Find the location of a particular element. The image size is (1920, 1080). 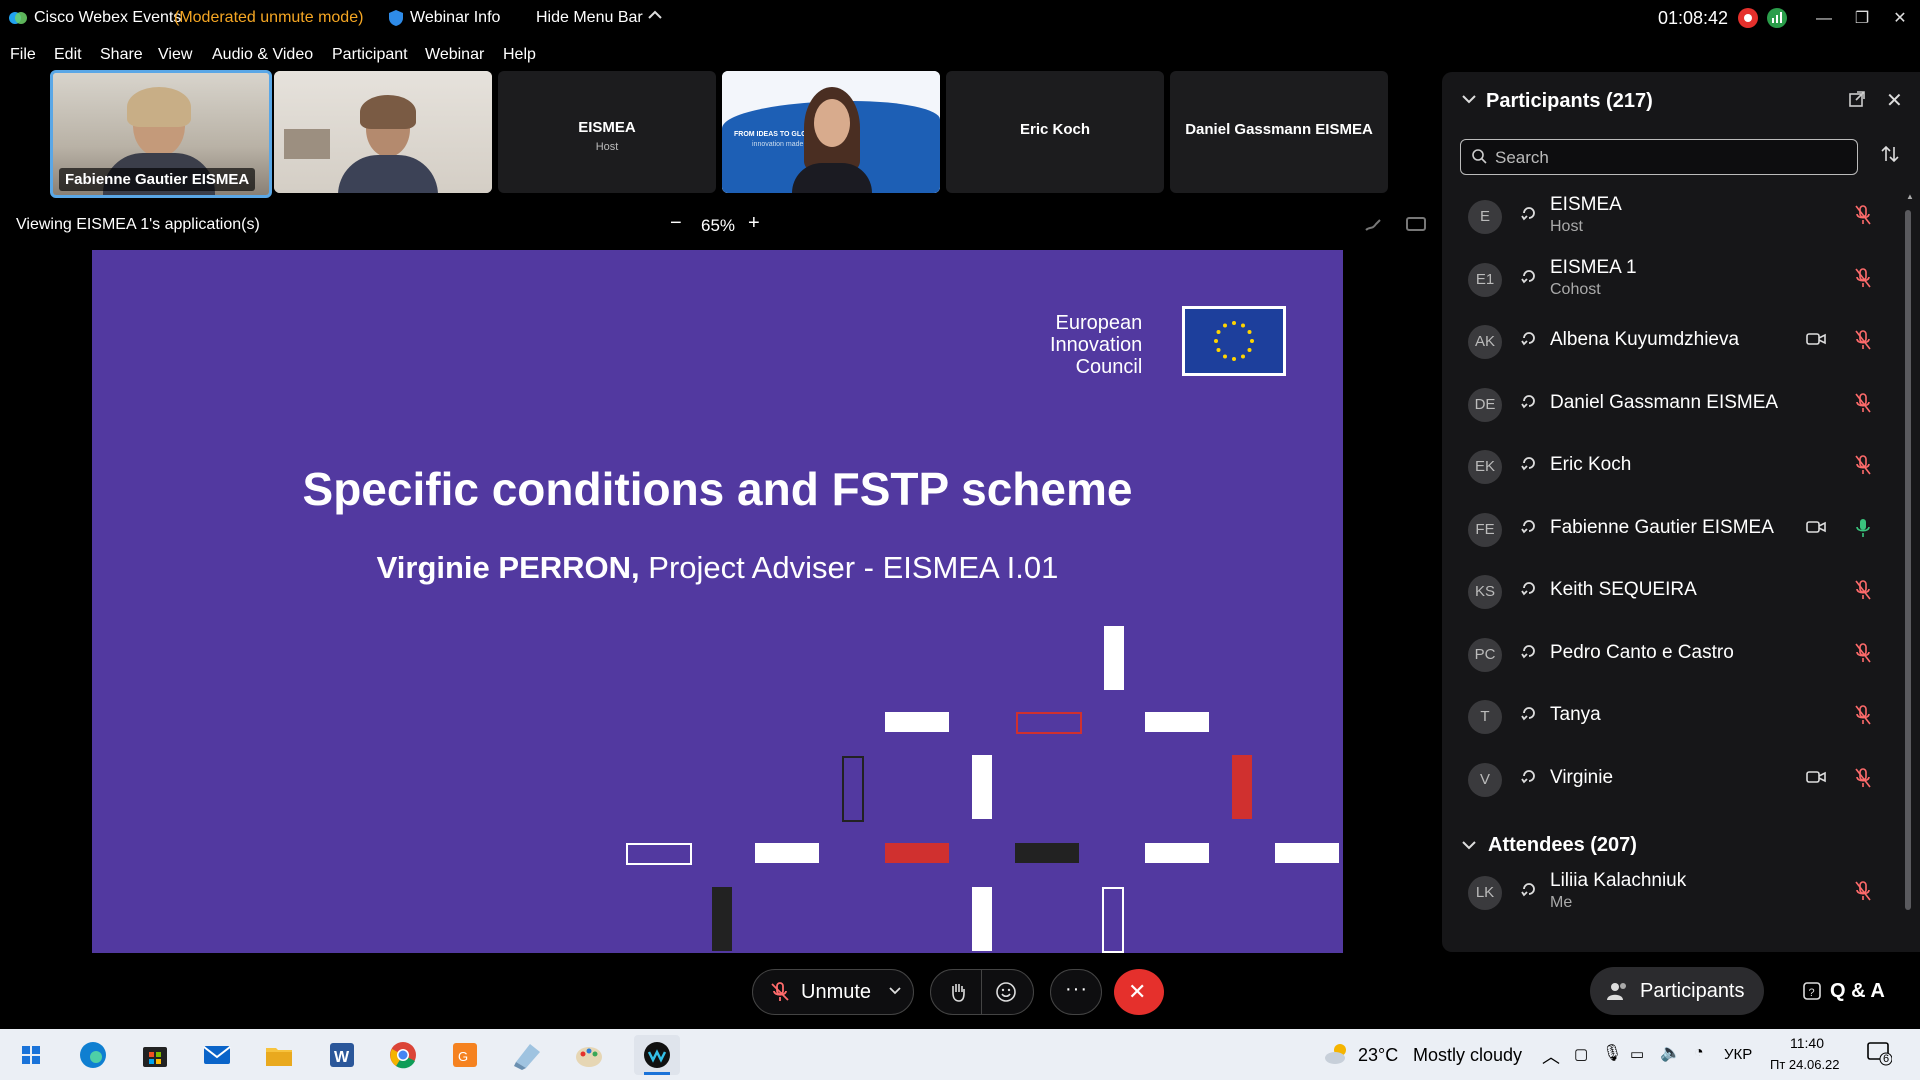

participant-row: KS Keith SEQUEIRA is located at coordinates (1681, 592).